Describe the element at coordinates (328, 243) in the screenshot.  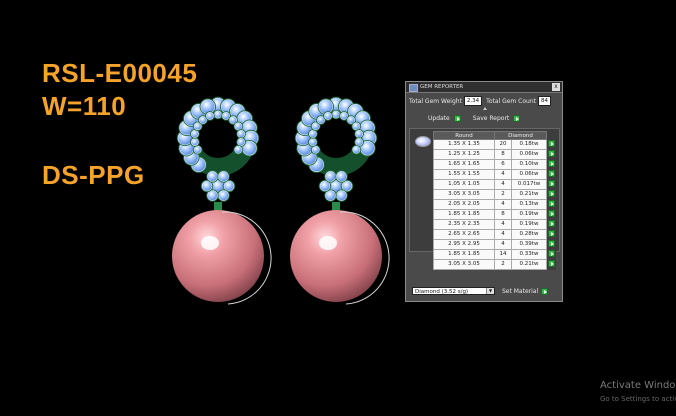
I see `pearl-highlight` at that location.